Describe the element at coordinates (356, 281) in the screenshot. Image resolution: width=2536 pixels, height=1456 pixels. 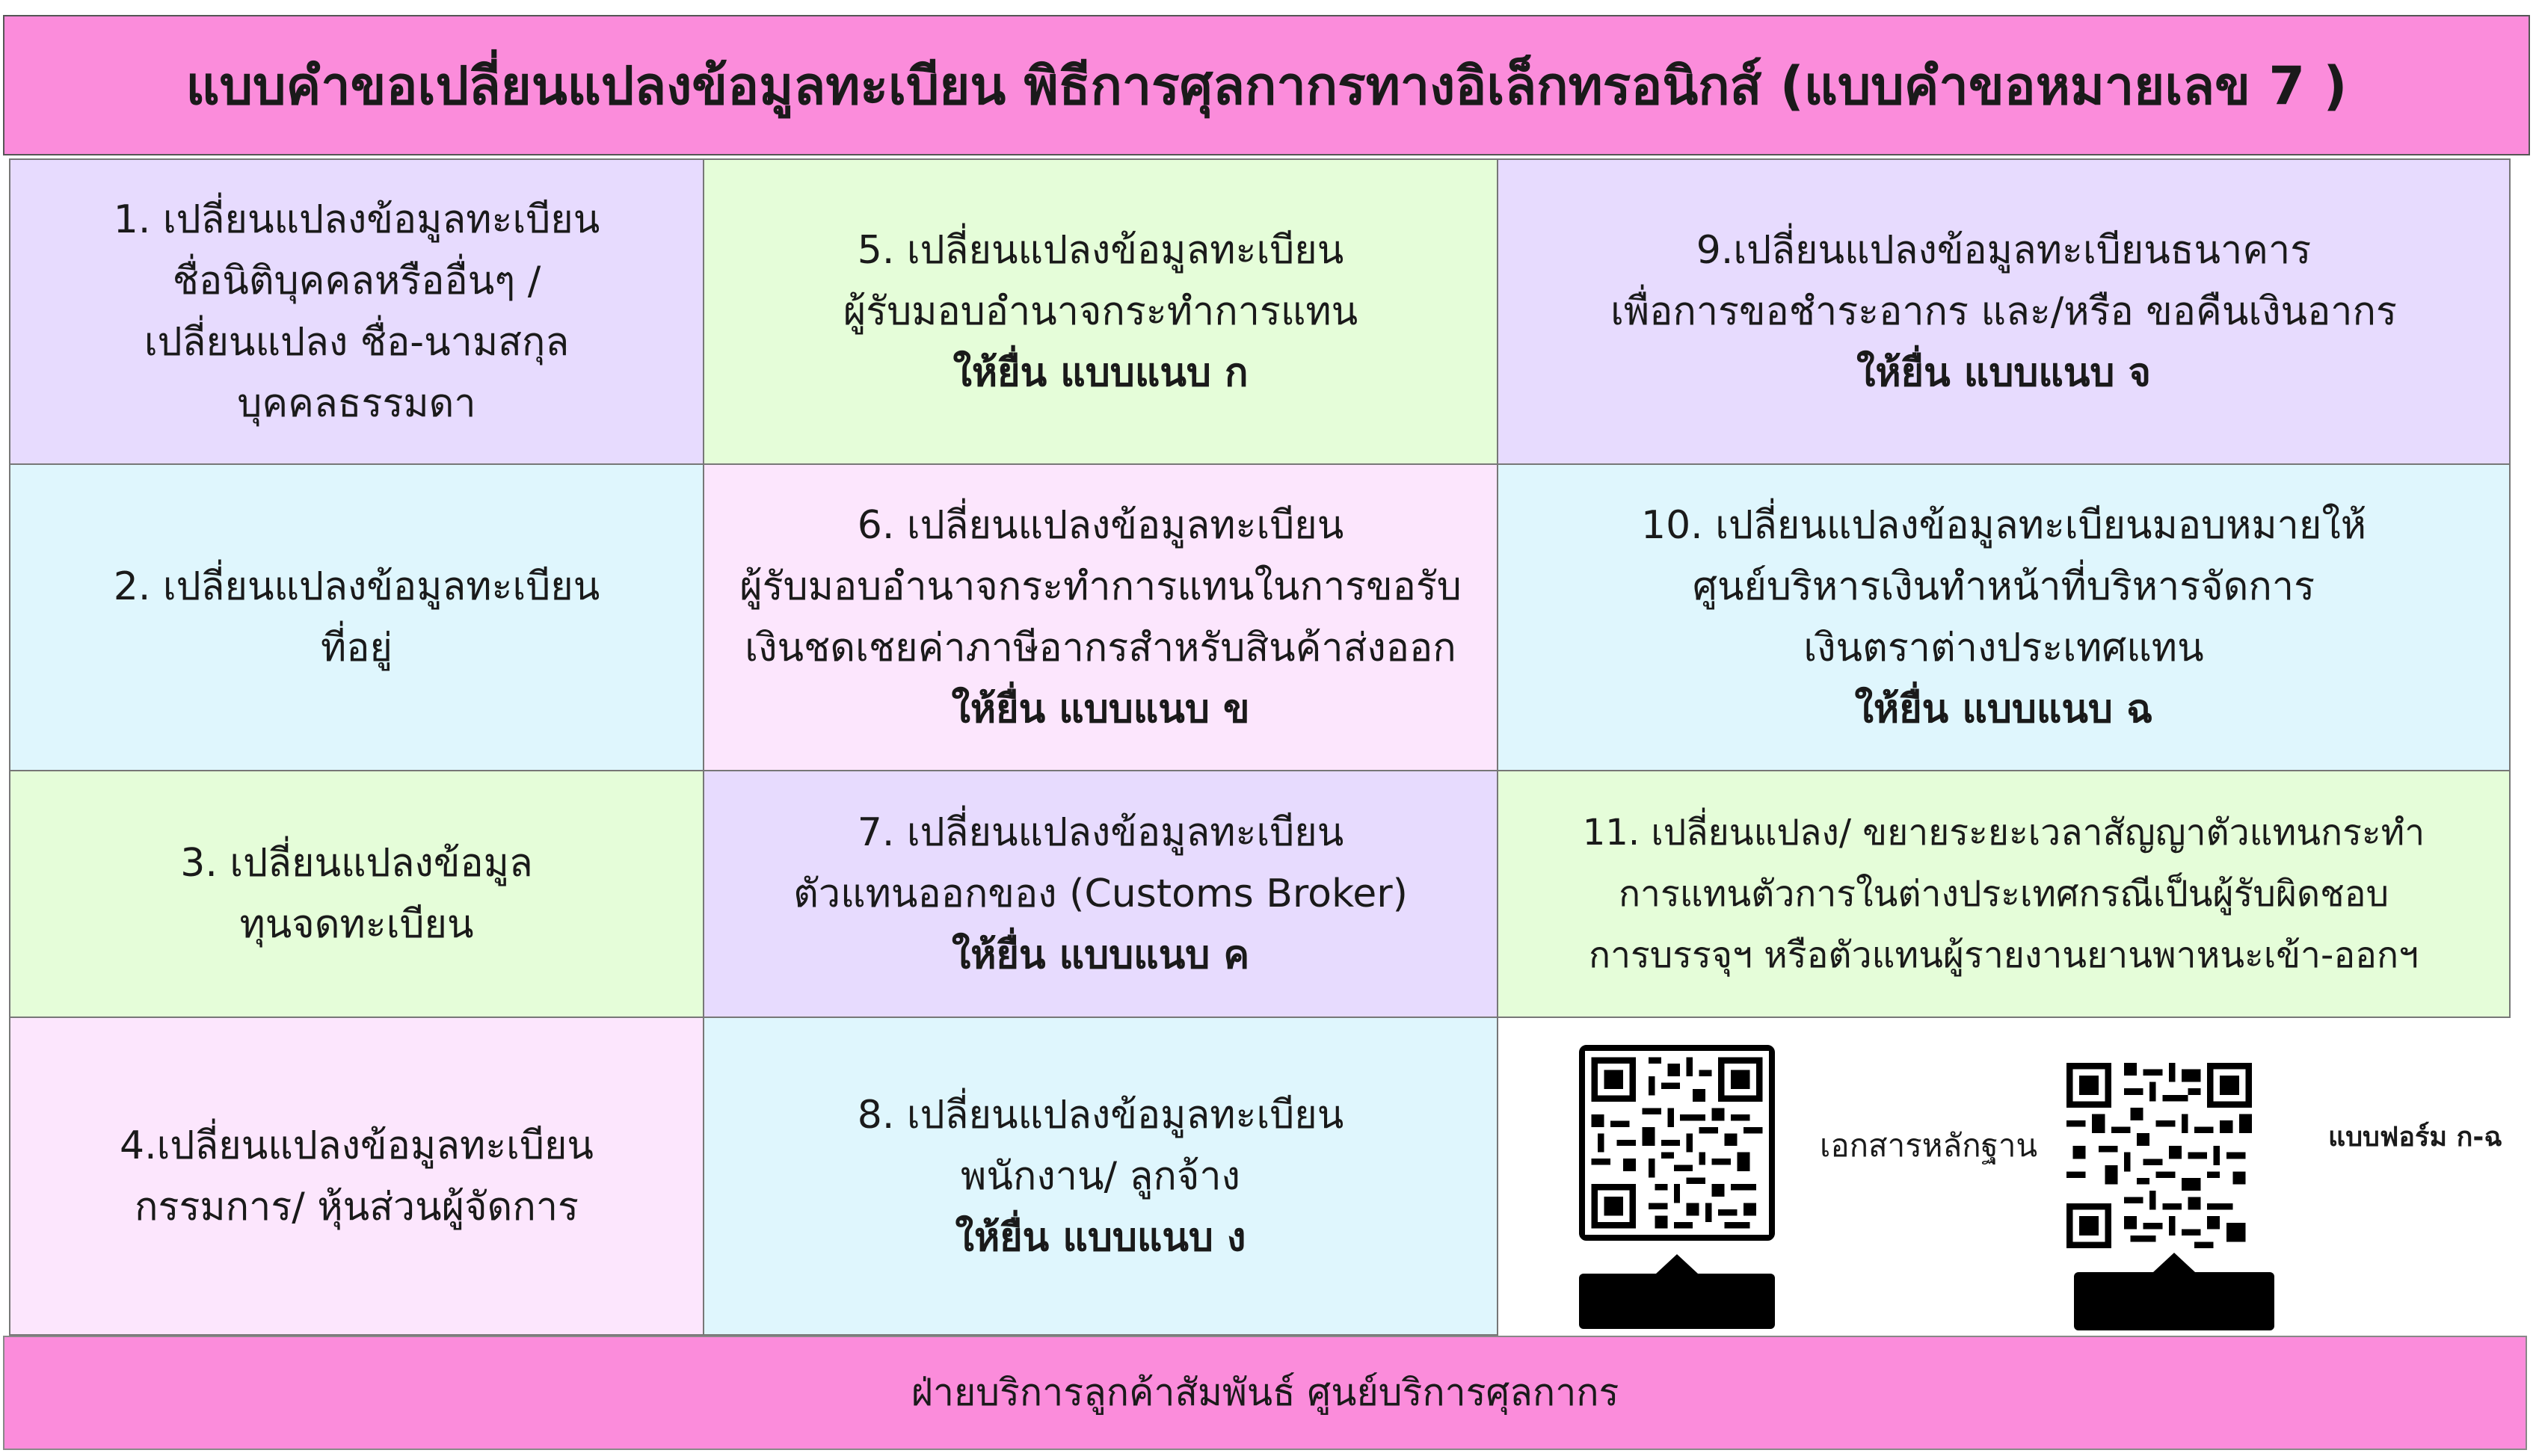
I see `item-1-line-2: ชื่อนิติบุคคลหรืออื่นๆ /` at that location.